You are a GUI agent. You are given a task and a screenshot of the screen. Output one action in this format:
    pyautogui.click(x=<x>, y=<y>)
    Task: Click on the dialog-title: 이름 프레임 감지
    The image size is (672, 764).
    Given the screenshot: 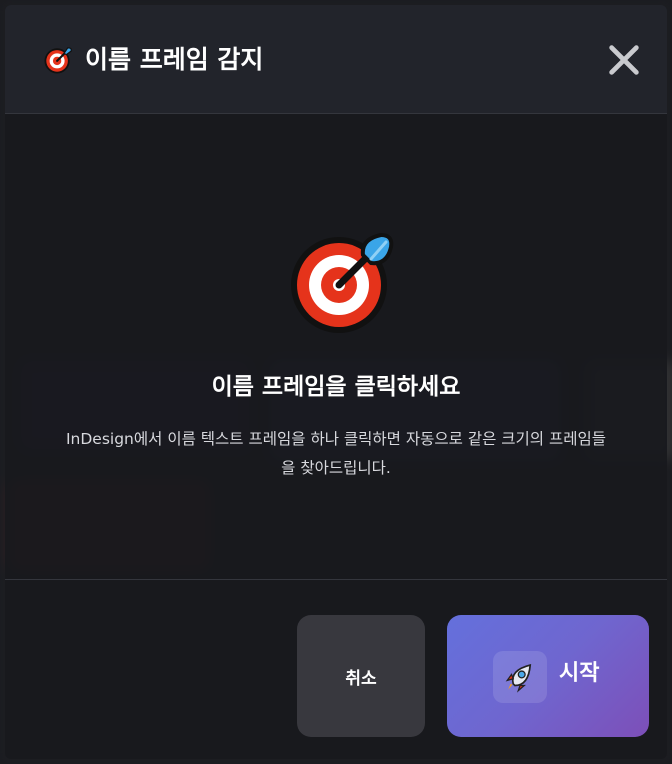 What is the action you would take?
    pyautogui.click(x=174, y=59)
    